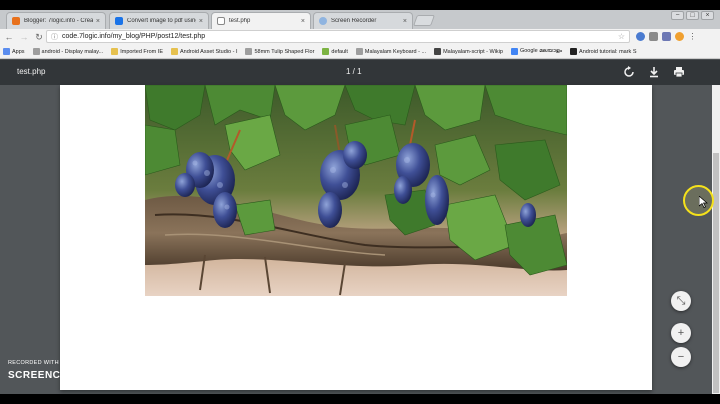 The height and width of the screenshot is (404, 720). I want to click on fit-to-page-button: ⤡, so click(681, 301).